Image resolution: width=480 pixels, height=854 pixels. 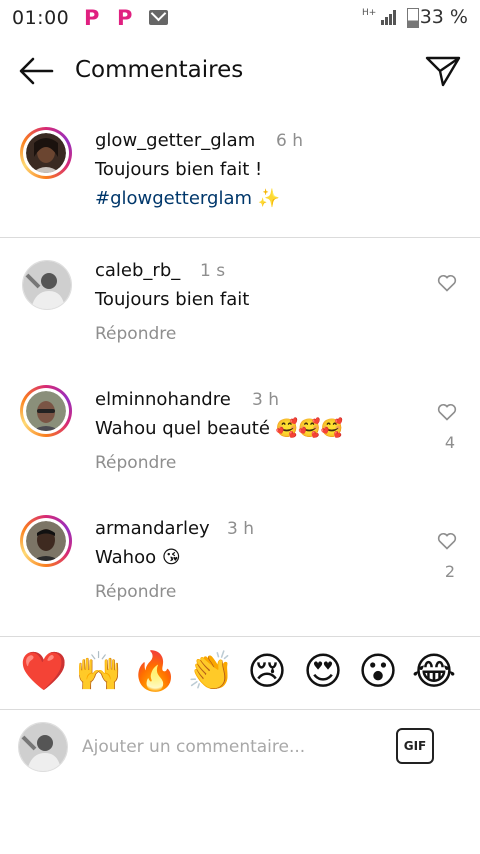 What do you see at coordinates (369, 13) in the screenshot?
I see `network-type-icon: H+` at bounding box center [369, 13].